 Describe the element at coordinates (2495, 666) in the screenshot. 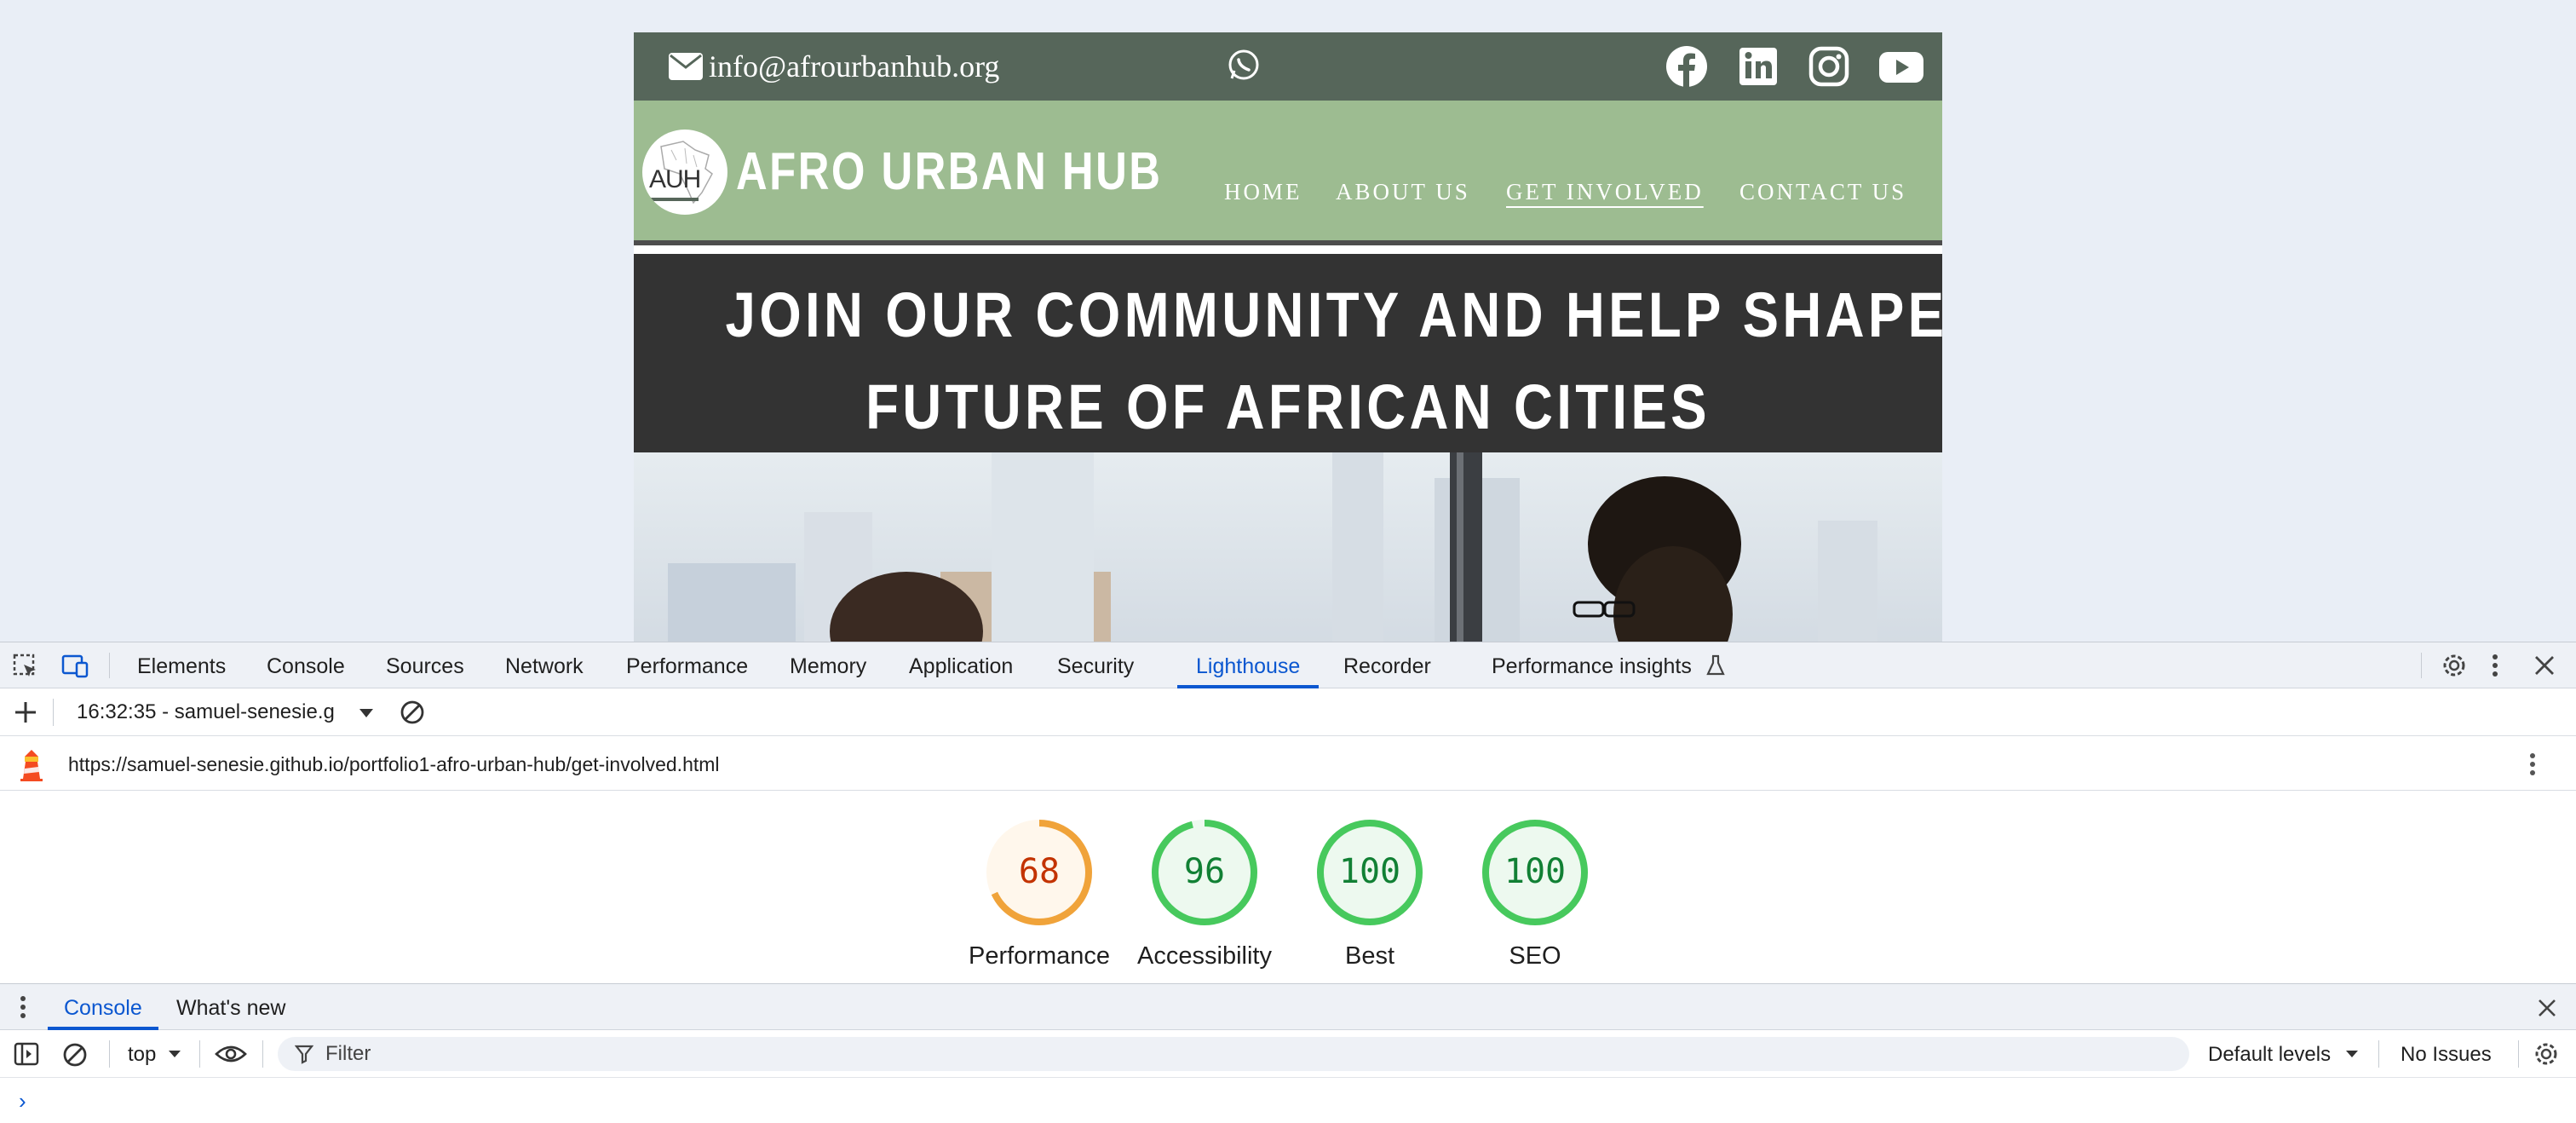

I see `more-options-icon` at that location.